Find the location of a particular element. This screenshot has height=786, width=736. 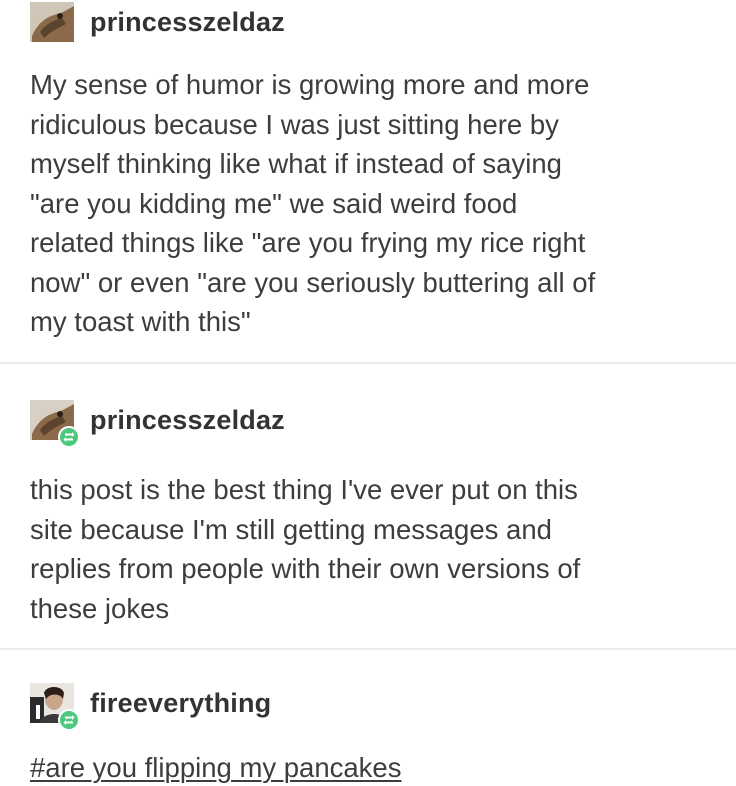

post-username: fireeverything is located at coordinates (180, 703).